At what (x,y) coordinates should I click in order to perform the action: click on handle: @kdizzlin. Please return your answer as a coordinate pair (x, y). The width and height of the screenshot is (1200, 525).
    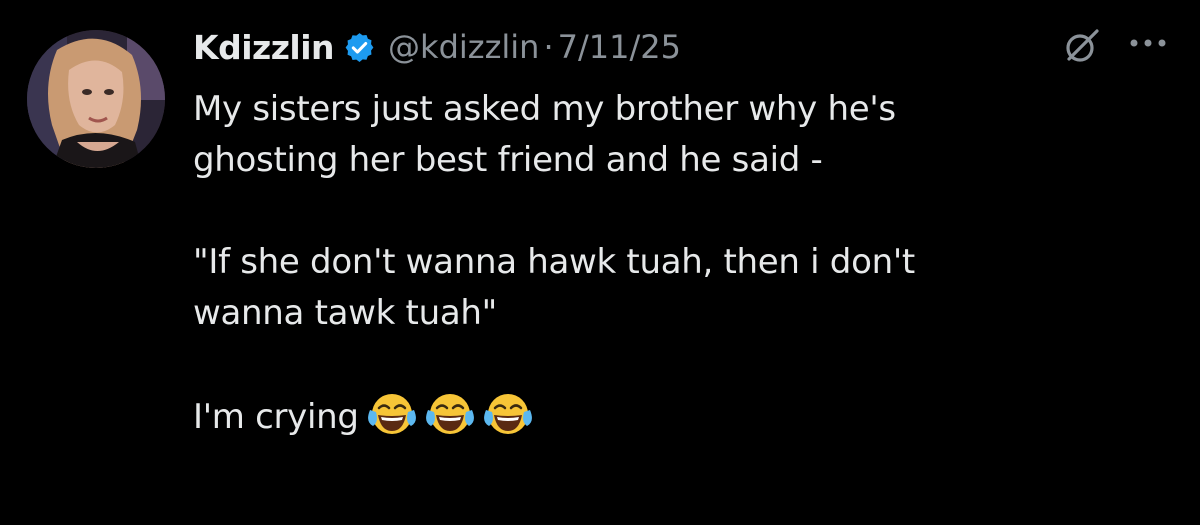
    Looking at the image, I should click on (463, 47).